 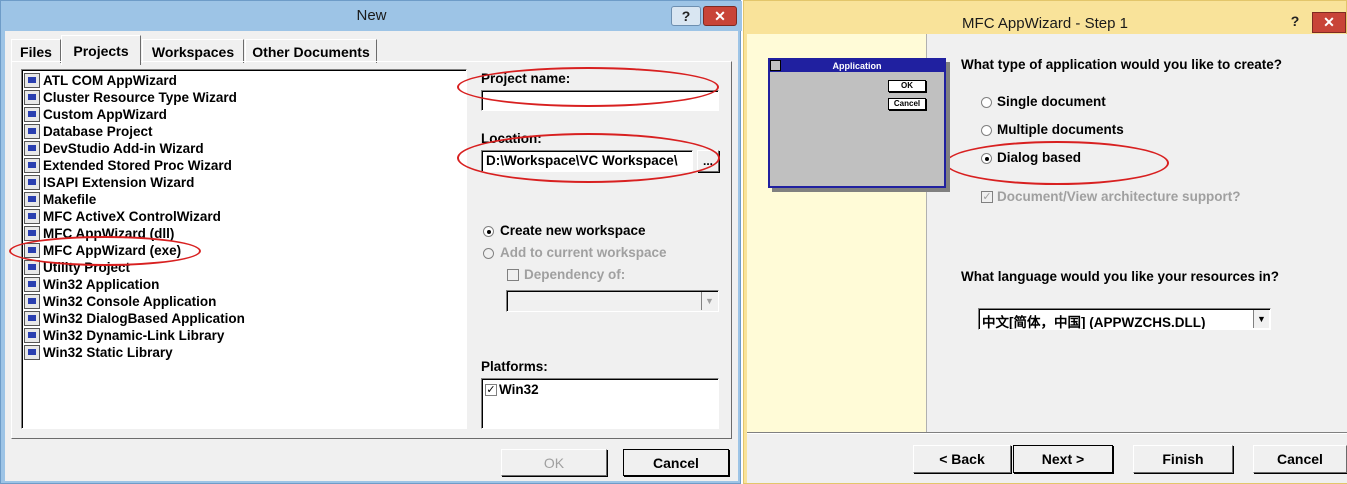 I want to click on list-item: Win32 Application, so click(x=91, y=284).